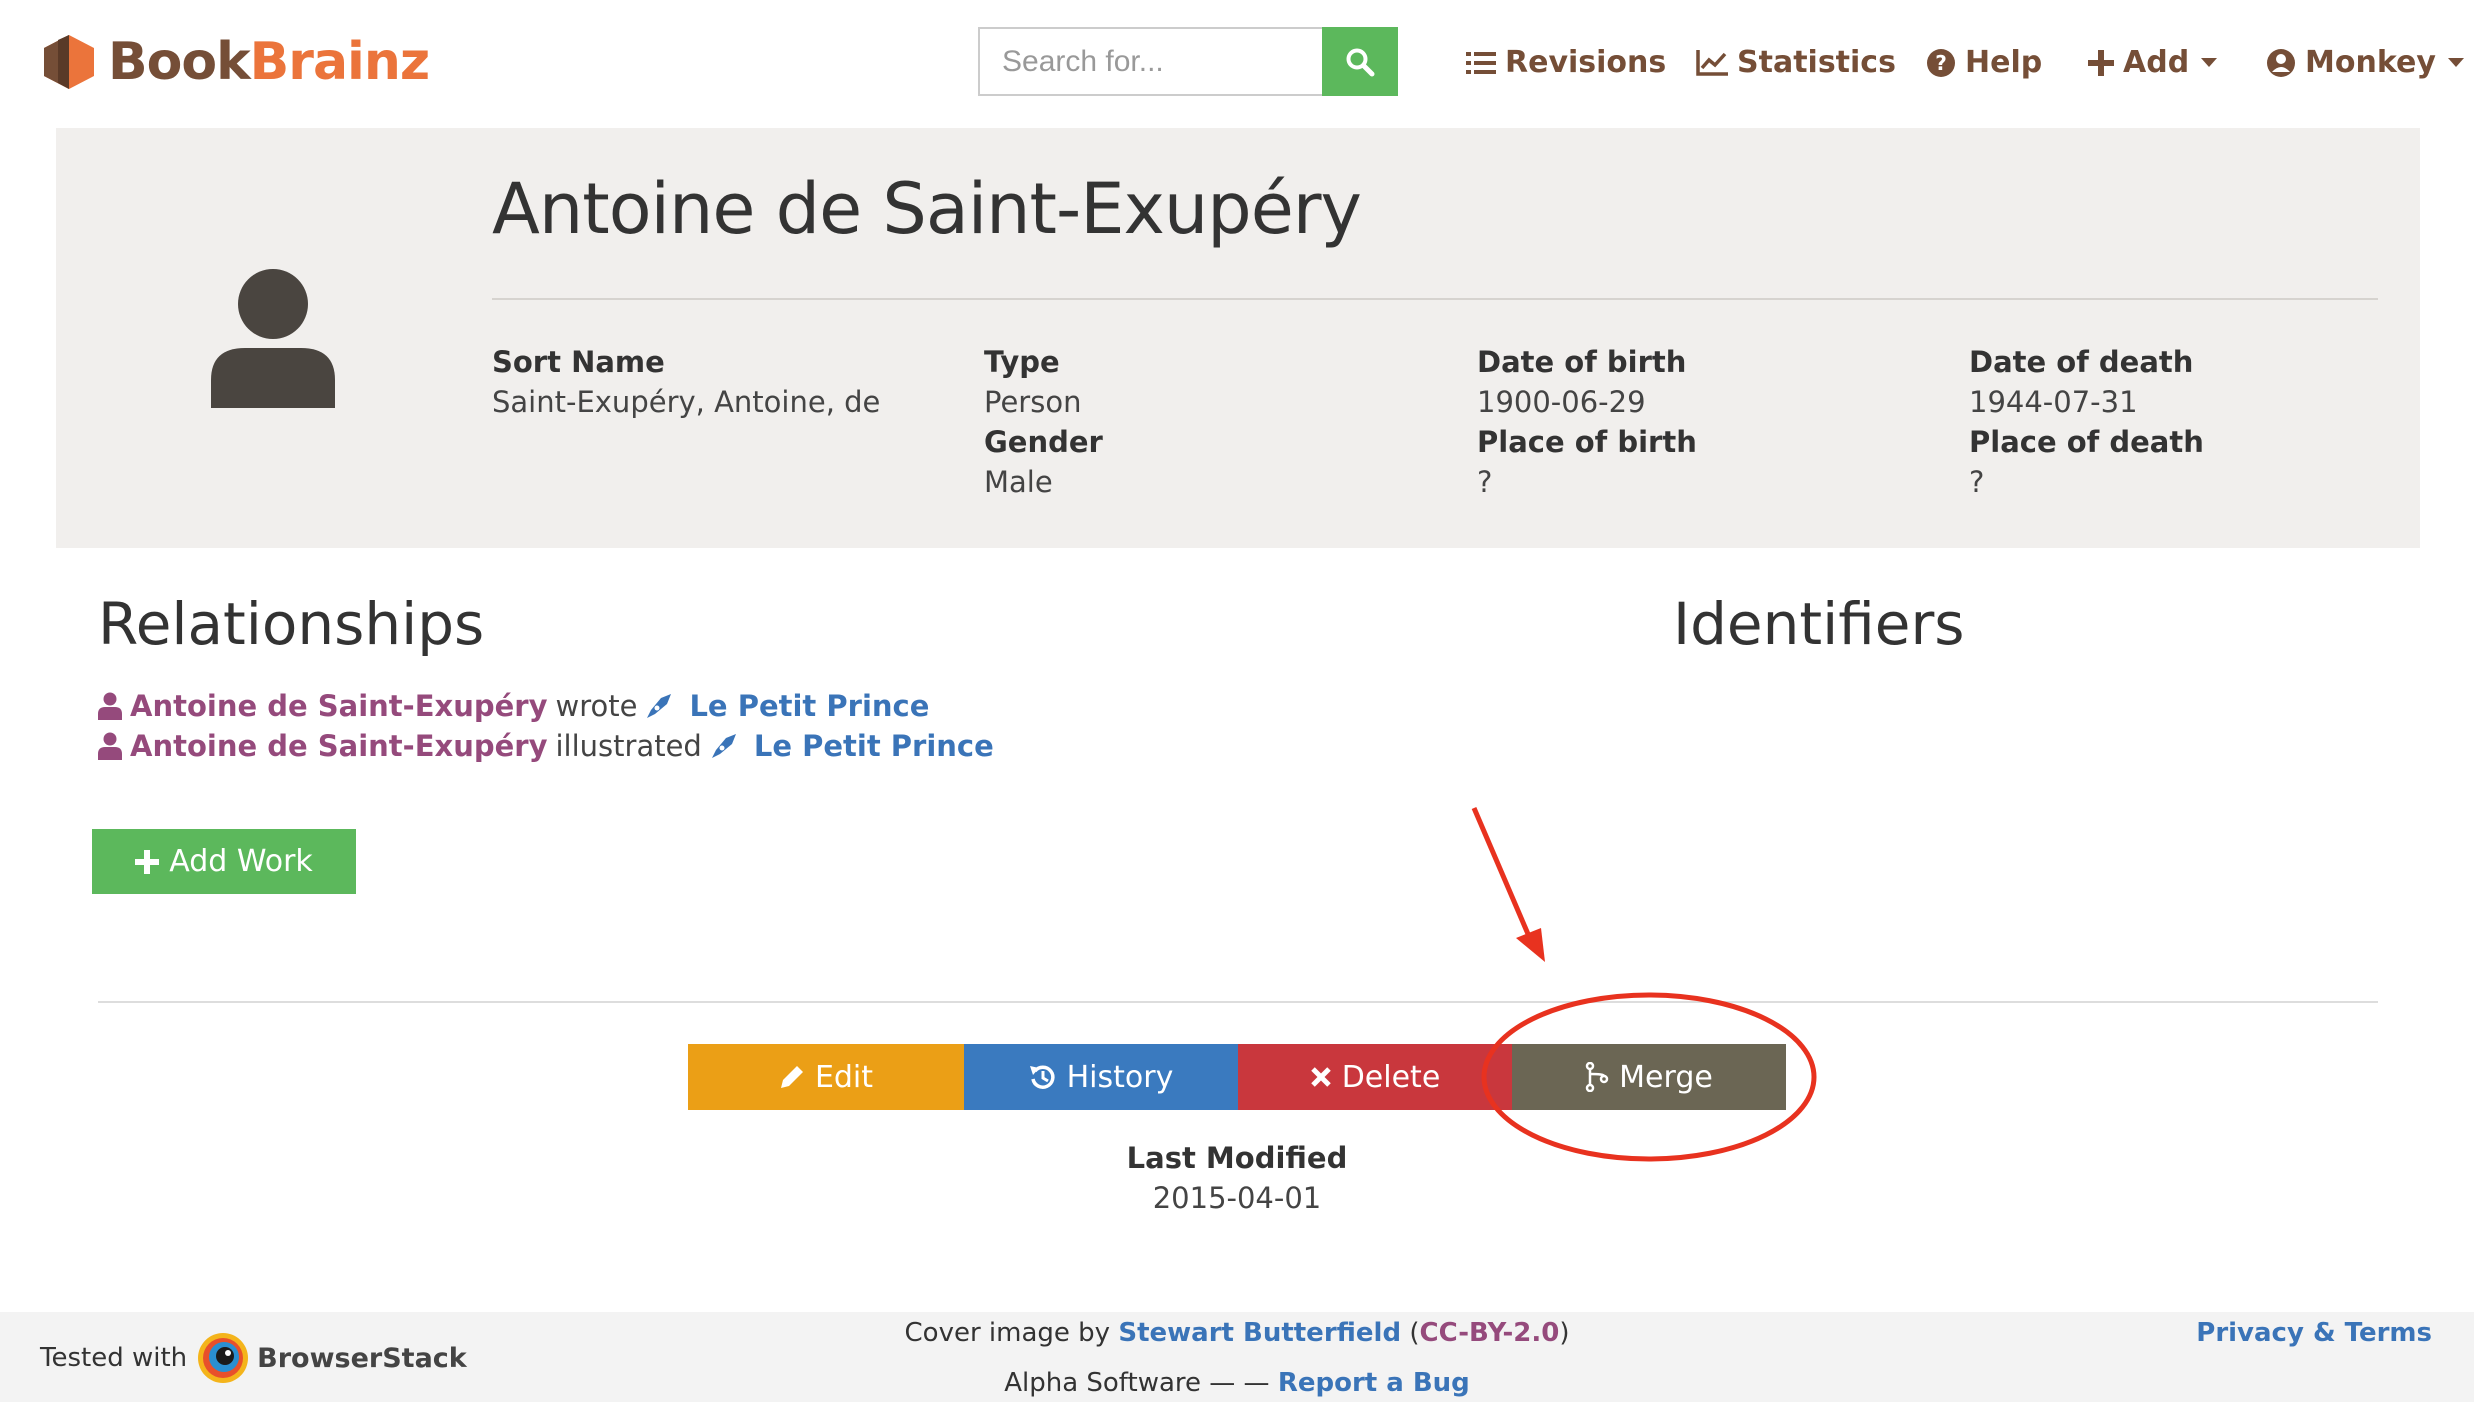 This screenshot has width=2474, height=1402. Describe the element at coordinates (686, 402) in the screenshot. I see `sort-name-value: Saint-Exupéry, Antoine, de` at that location.